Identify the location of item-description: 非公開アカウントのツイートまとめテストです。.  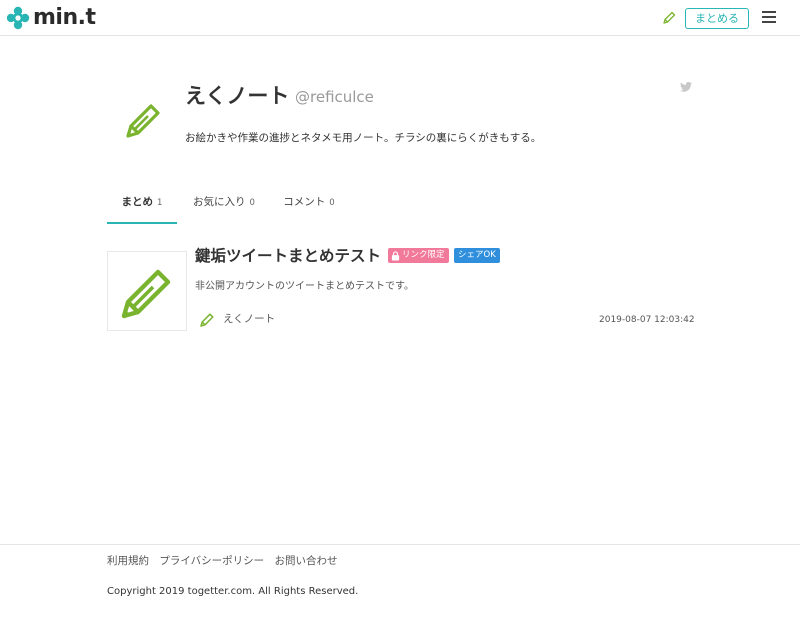
(304, 287).